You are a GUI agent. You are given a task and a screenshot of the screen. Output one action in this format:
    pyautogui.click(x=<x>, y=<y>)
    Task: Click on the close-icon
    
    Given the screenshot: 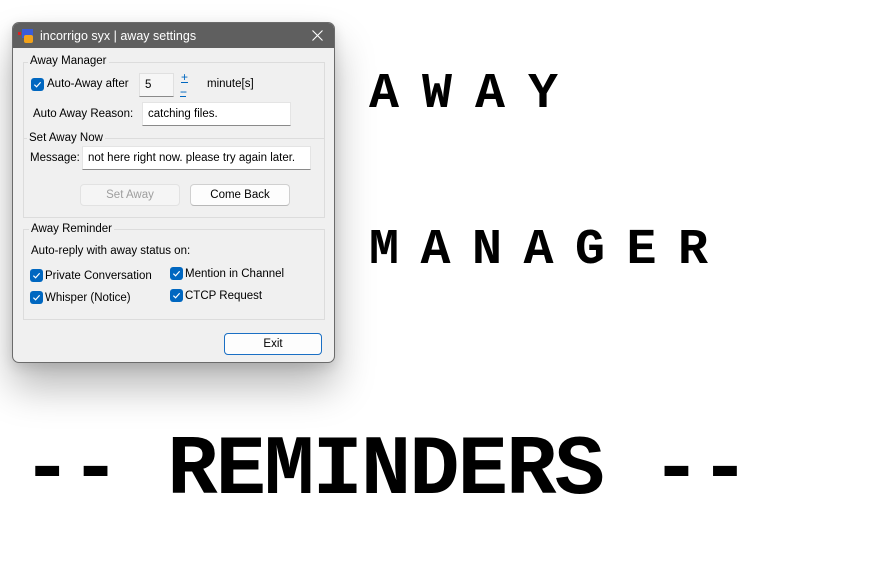 What is the action you would take?
    pyautogui.click(x=317, y=35)
    